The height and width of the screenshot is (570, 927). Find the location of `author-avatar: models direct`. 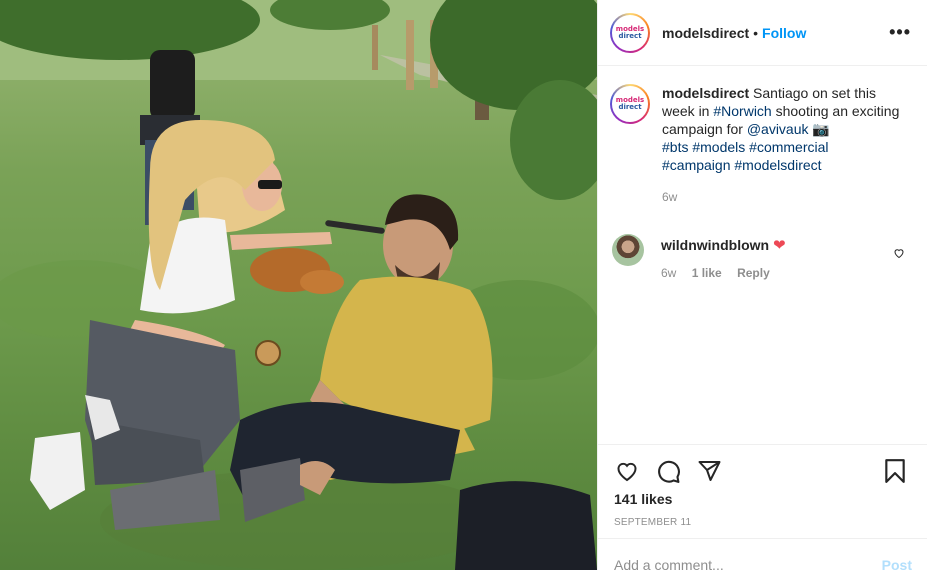

author-avatar: models direct is located at coordinates (630, 32).